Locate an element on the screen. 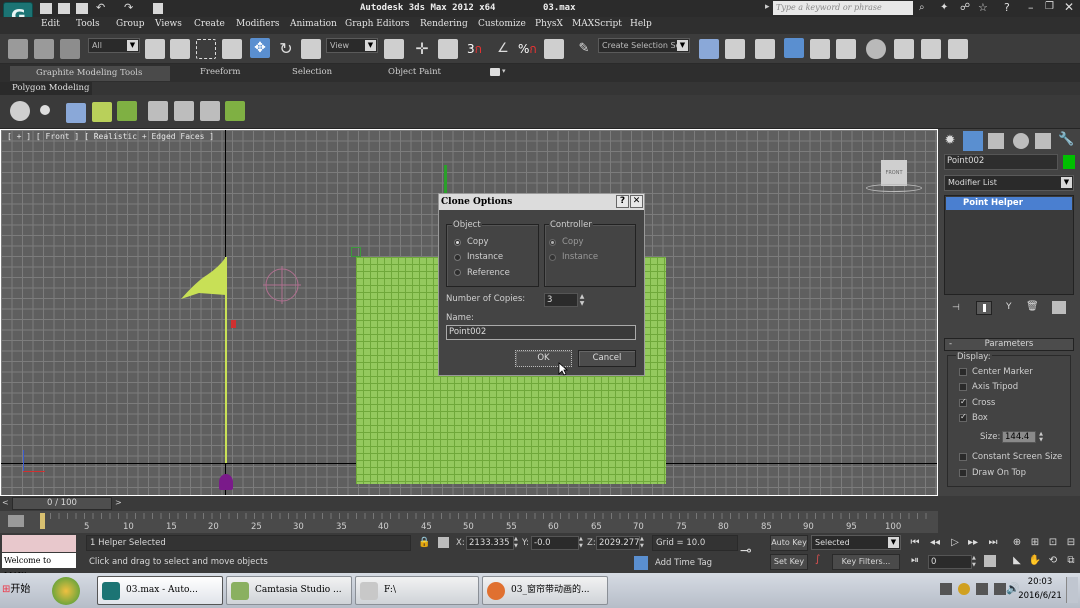 The width and height of the screenshot is (1080, 608). menu-animation: Animation is located at coordinates (313, 24).